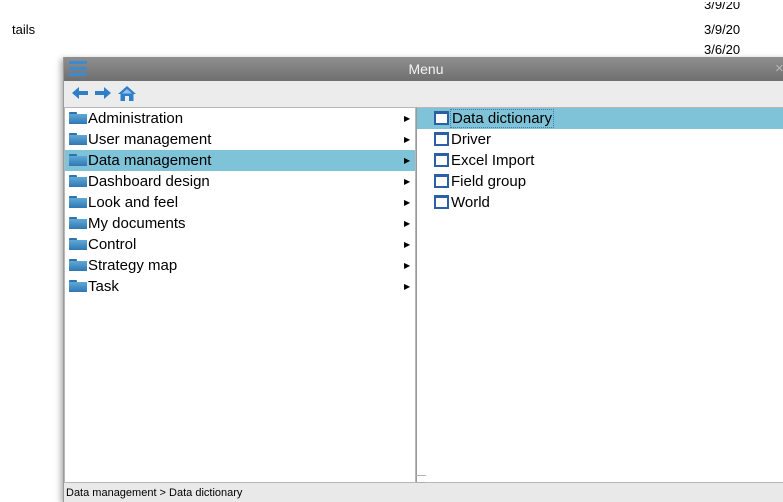  What do you see at coordinates (80, 95) in the screenshot?
I see `back-arrow-icon` at bounding box center [80, 95].